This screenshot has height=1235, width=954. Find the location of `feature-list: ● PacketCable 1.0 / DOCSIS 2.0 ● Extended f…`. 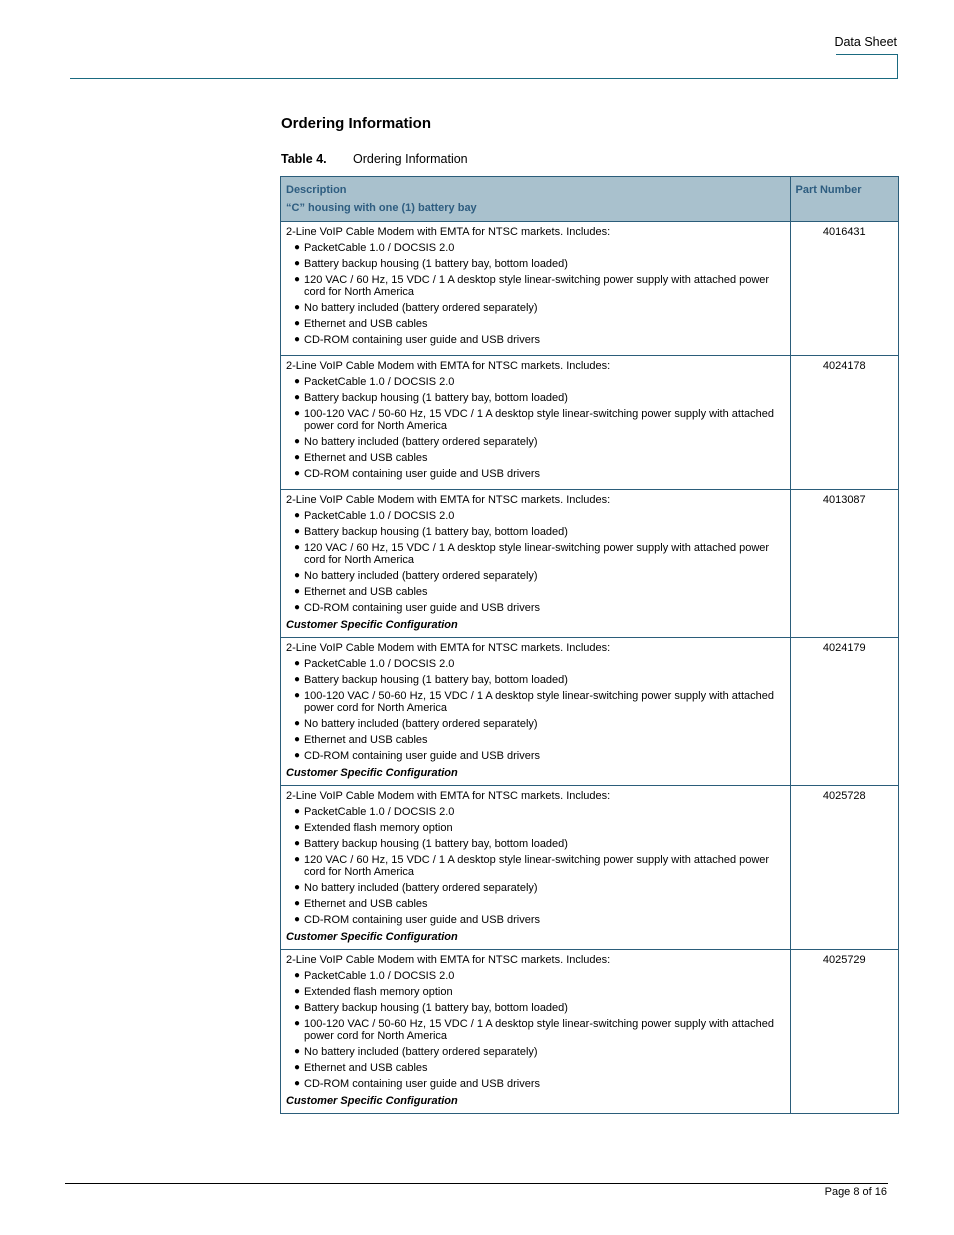

feature-list: ● PacketCable 1.0 / DOCSIS 2.0 ● Extended f… is located at coordinates (535, 1030).